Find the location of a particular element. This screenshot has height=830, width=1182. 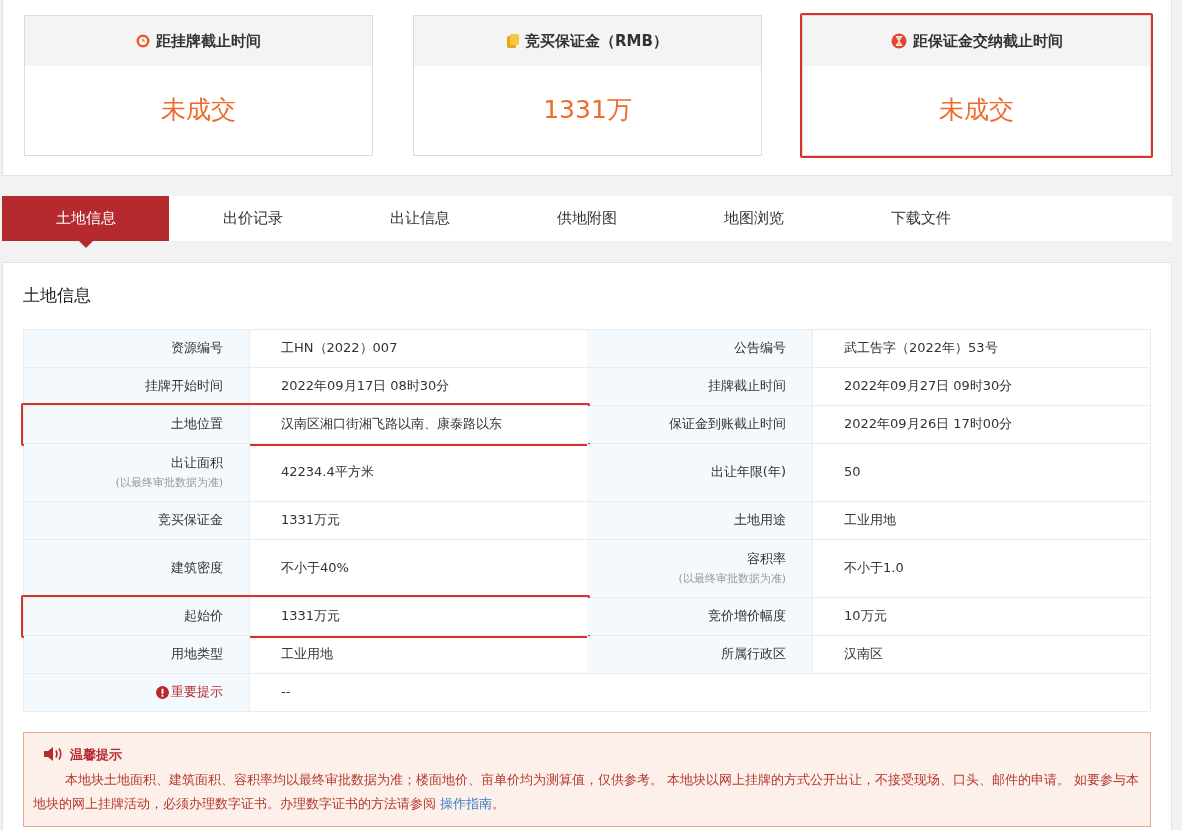

field-value: 2022年09月17日 08时30分 is located at coordinates (365, 386).